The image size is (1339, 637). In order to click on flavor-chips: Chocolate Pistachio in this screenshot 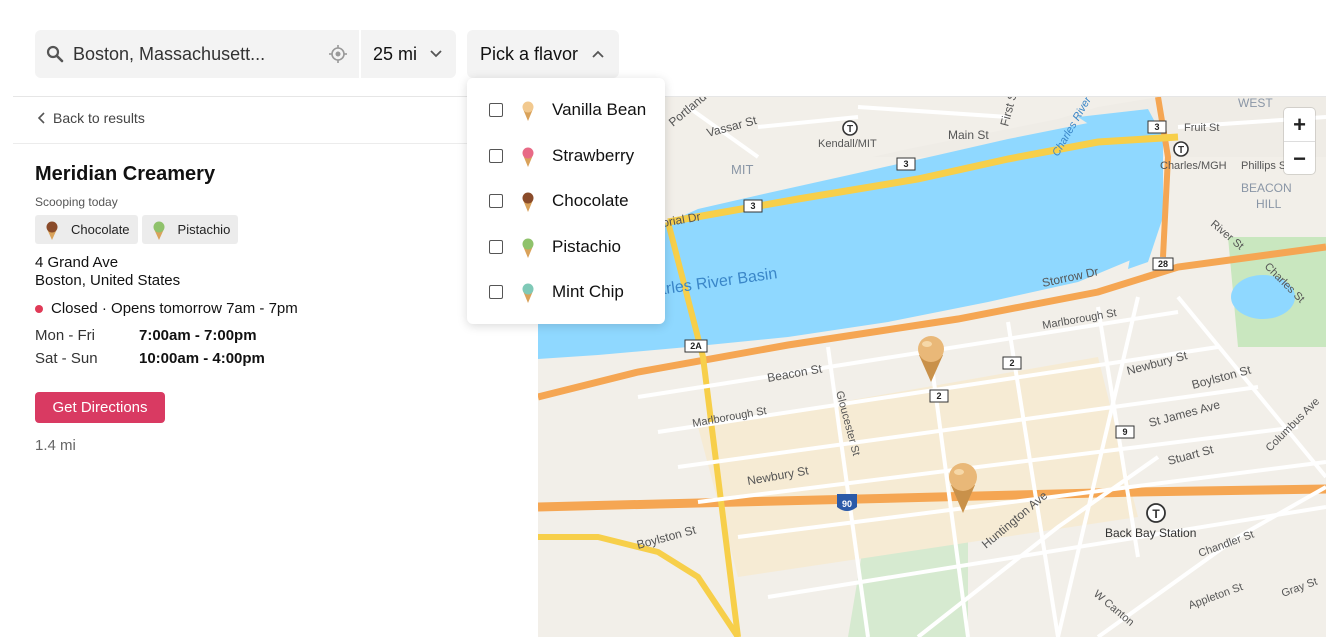, I will do `click(137, 229)`.